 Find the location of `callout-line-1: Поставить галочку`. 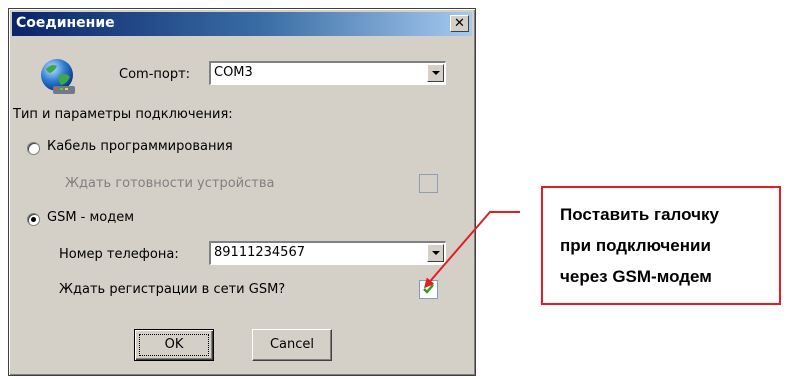

callout-line-1: Поставить галочку is located at coordinates (639, 214).